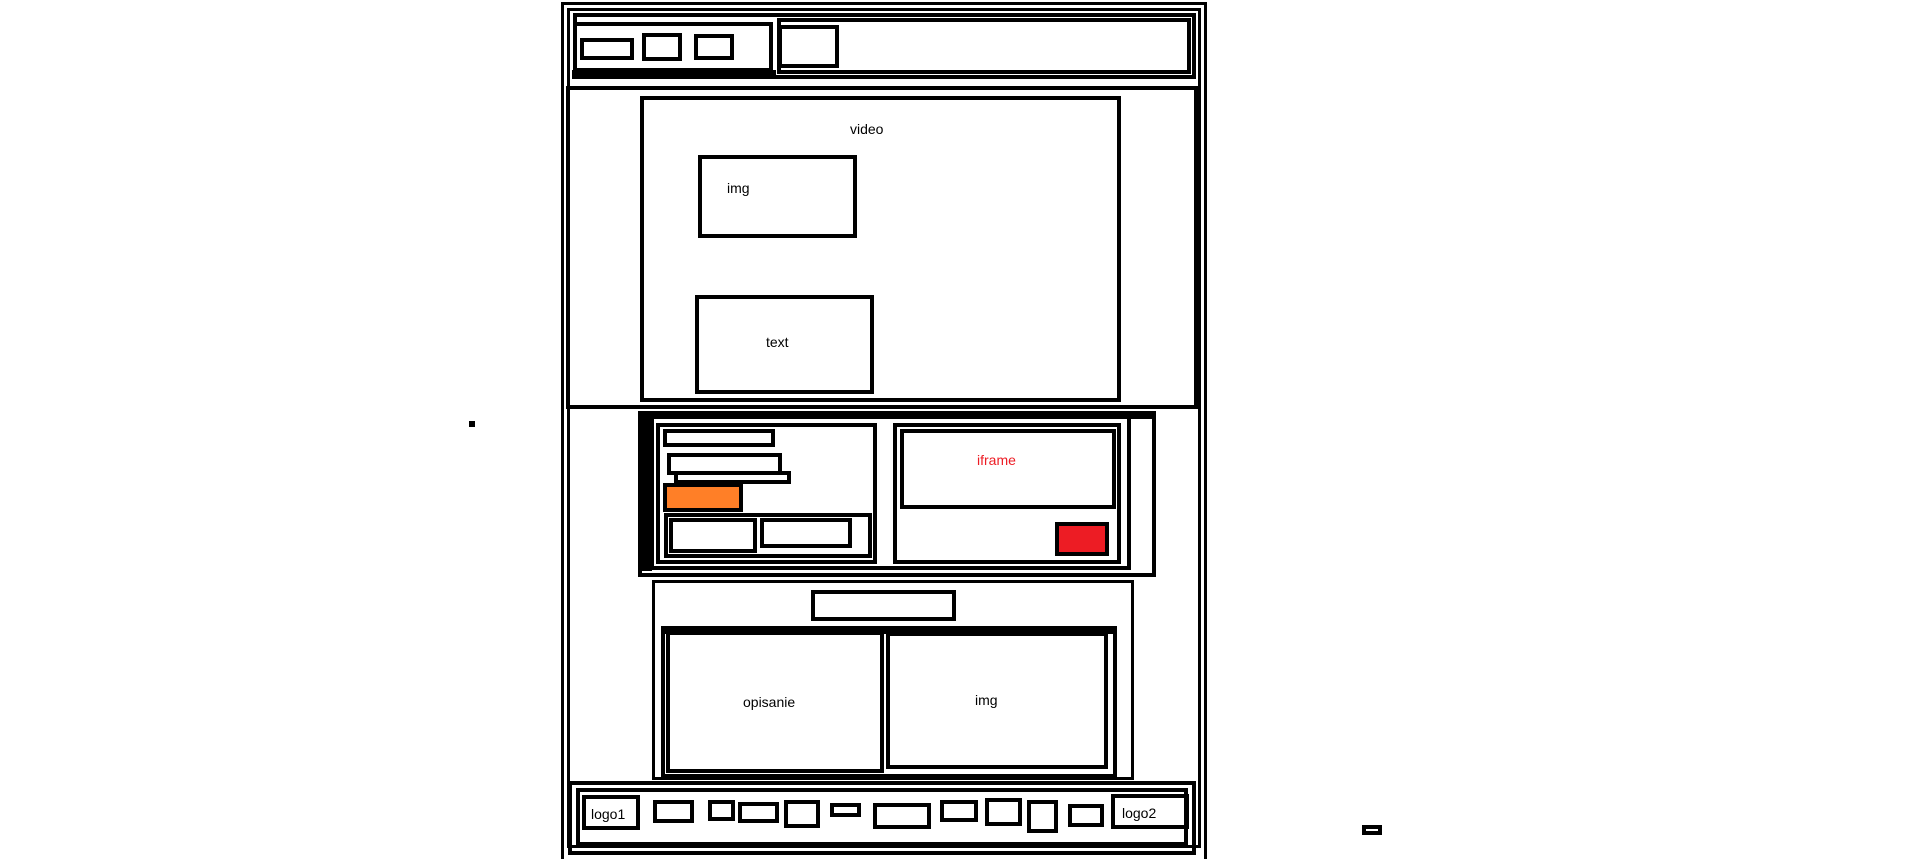 The image size is (1914, 859). I want to click on hero-img-label: img, so click(738, 188).